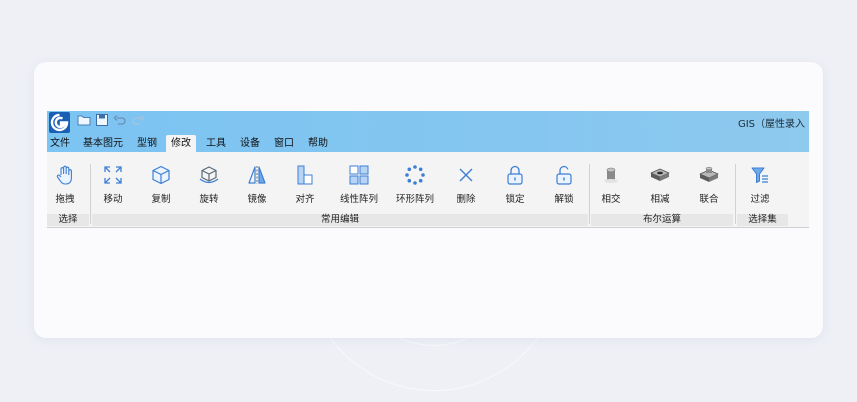 The width and height of the screenshot is (857, 402). I want to click on lock-label: 锁定, so click(515, 199).